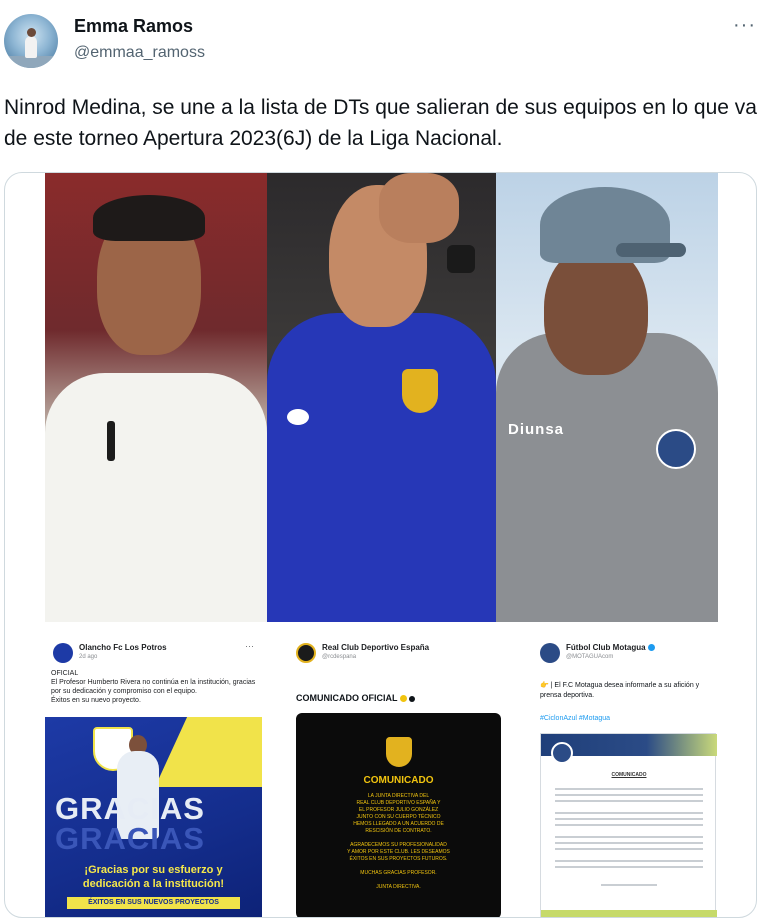 The height and width of the screenshot is (918, 761). I want to click on coach-1-hair, so click(149, 218).